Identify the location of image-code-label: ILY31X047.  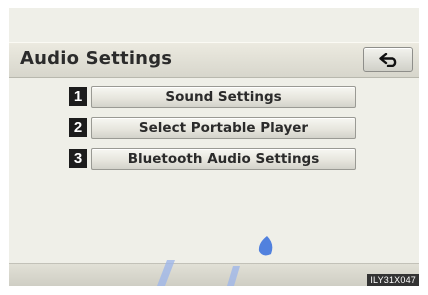
(393, 280).